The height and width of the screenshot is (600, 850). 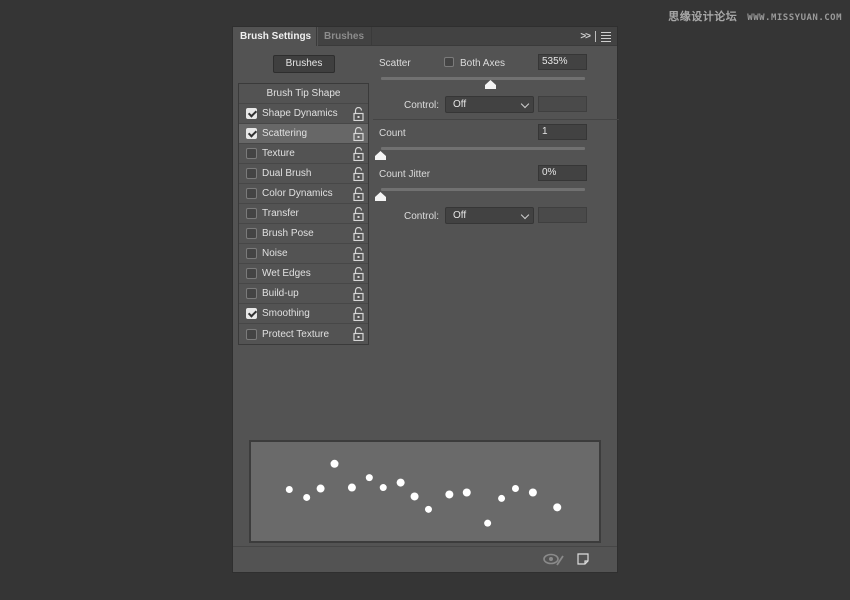 What do you see at coordinates (304, 64) in the screenshot?
I see `brushes-button: Brushes` at bounding box center [304, 64].